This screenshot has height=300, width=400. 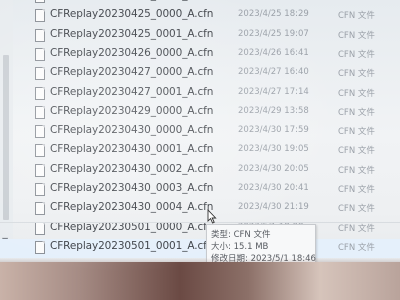 What do you see at coordinates (273, 207) in the screenshot?
I see `file-date-modified: 2023/4/30 21:19` at bounding box center [273, 207].